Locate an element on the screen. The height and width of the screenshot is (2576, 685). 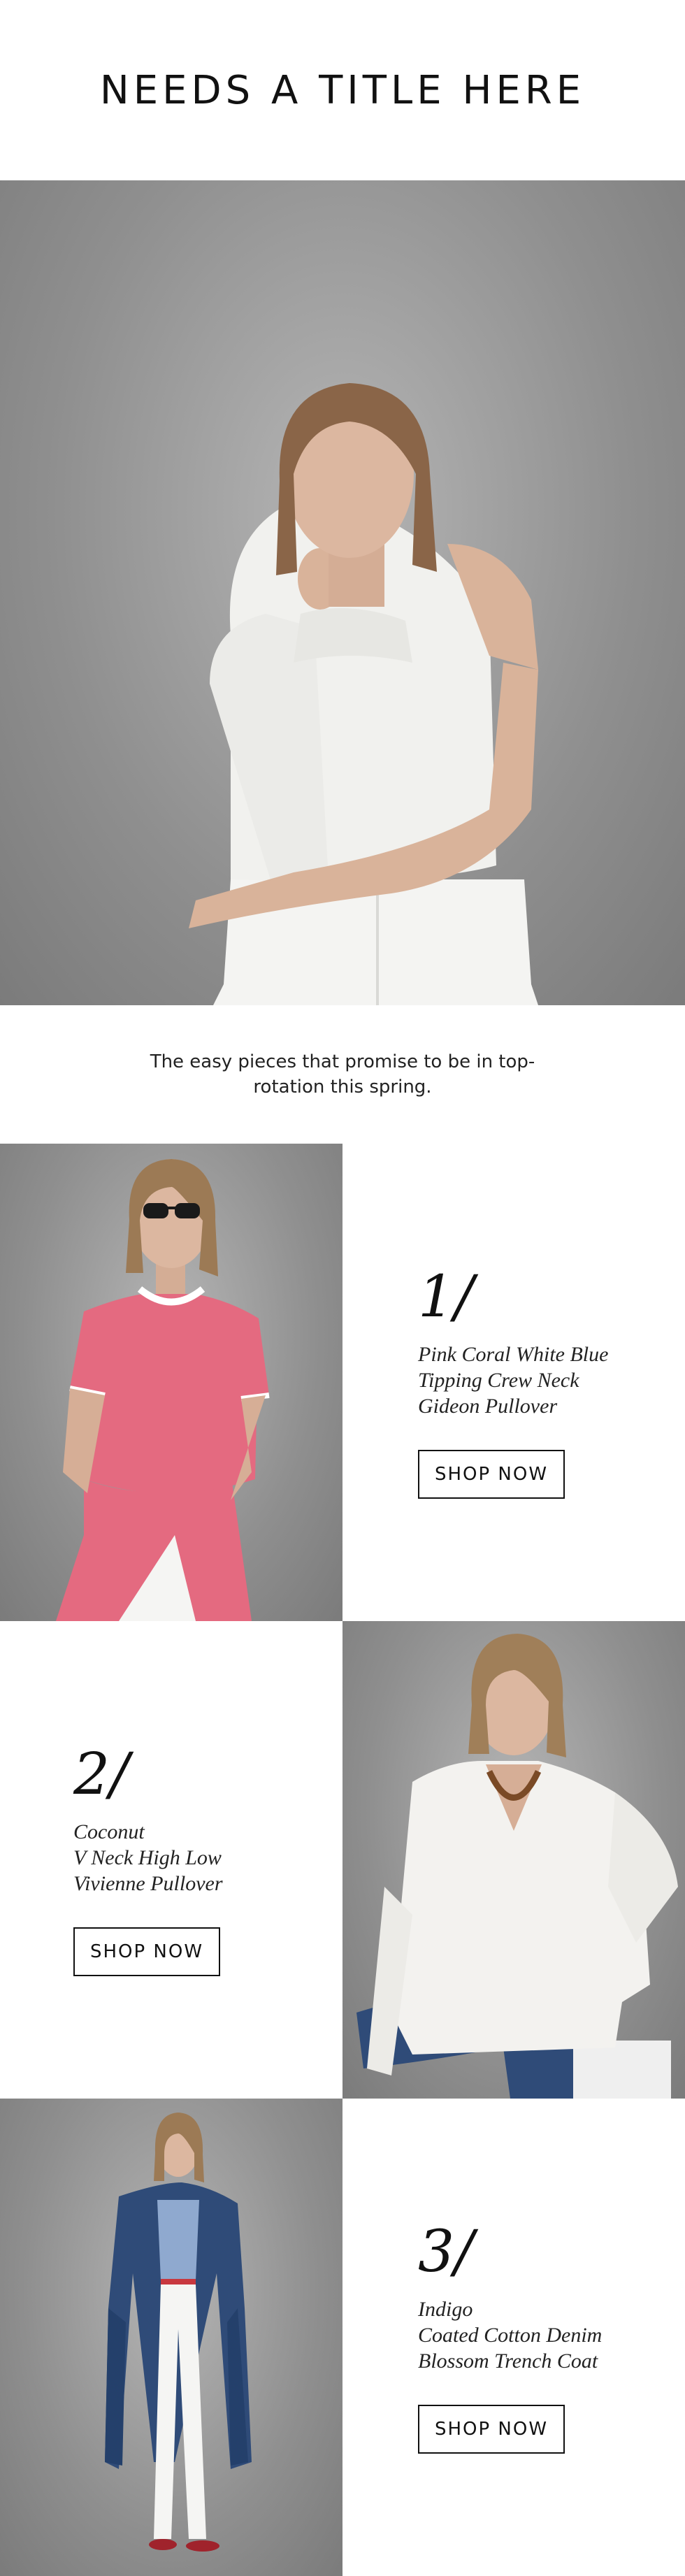
product-2-name-line: Vivienne Pullover is located at coordinates (148, 1883).